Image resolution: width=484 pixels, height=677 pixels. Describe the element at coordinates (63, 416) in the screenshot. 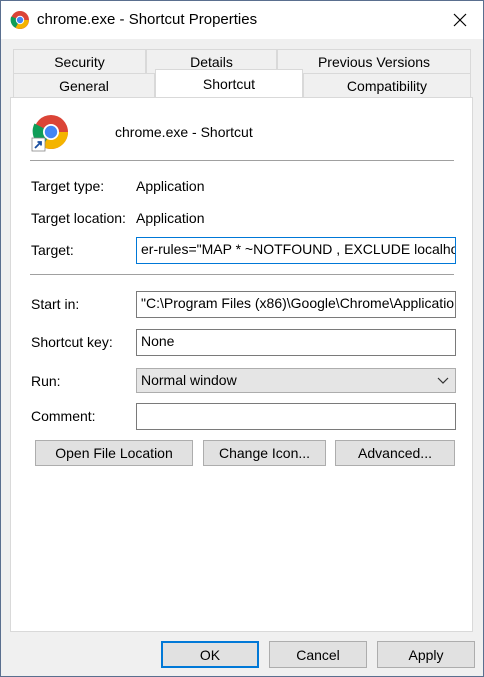

I see `comment-label: Comment:` at that location.